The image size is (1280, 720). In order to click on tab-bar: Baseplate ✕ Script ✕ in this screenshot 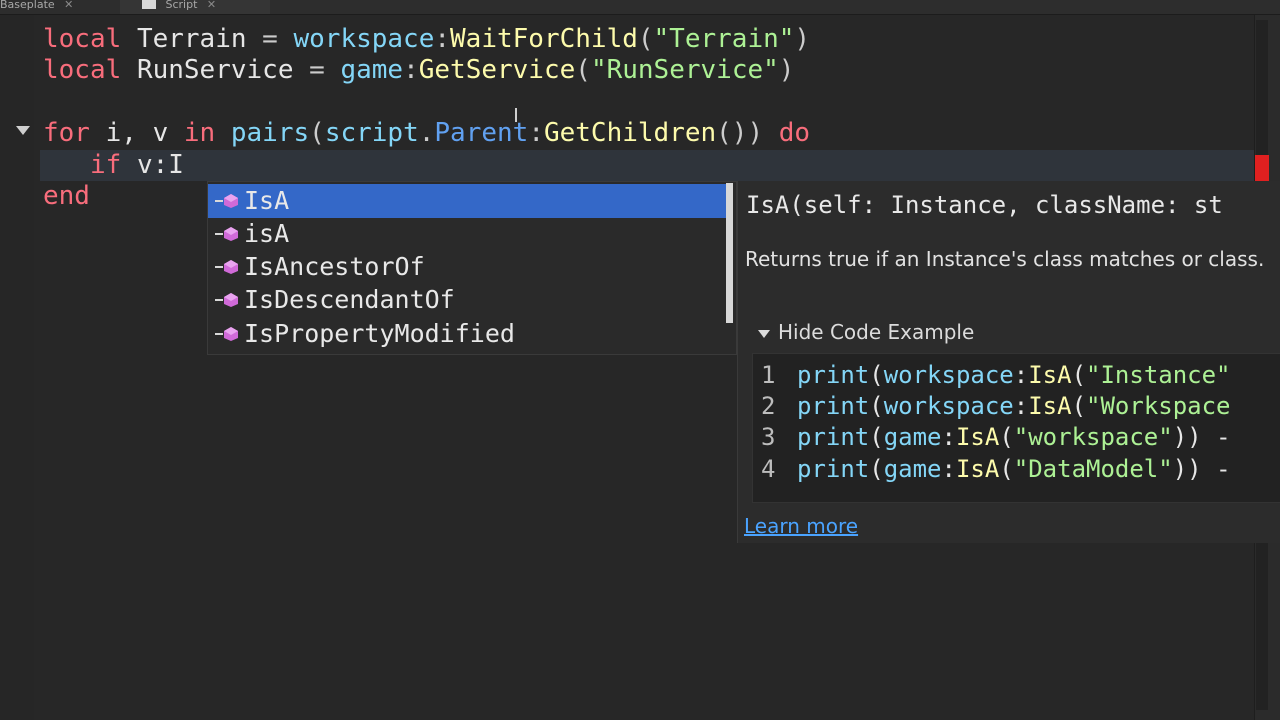, I will do `click(640, 7)`.